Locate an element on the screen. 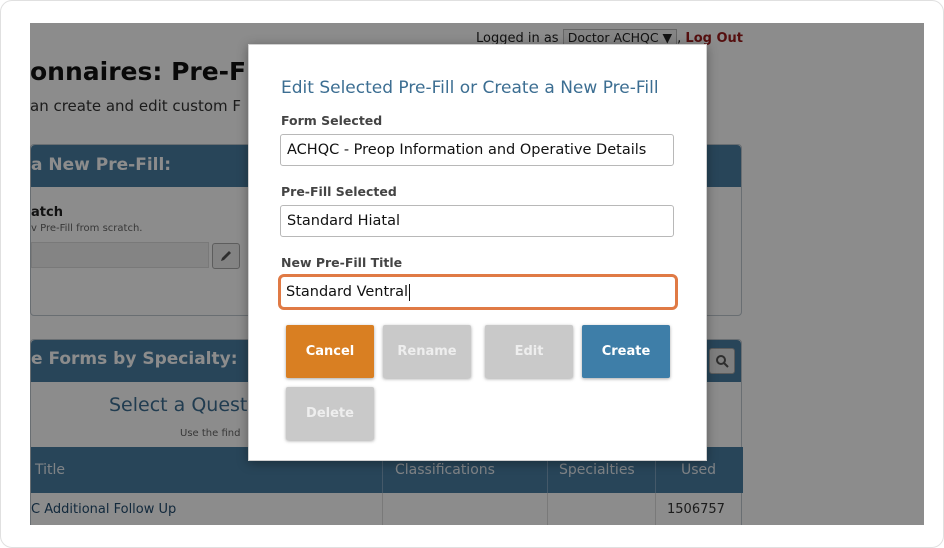 The image size is (944, 548). new-title-input: Standard Ventral is located at coordinates (478, 292).